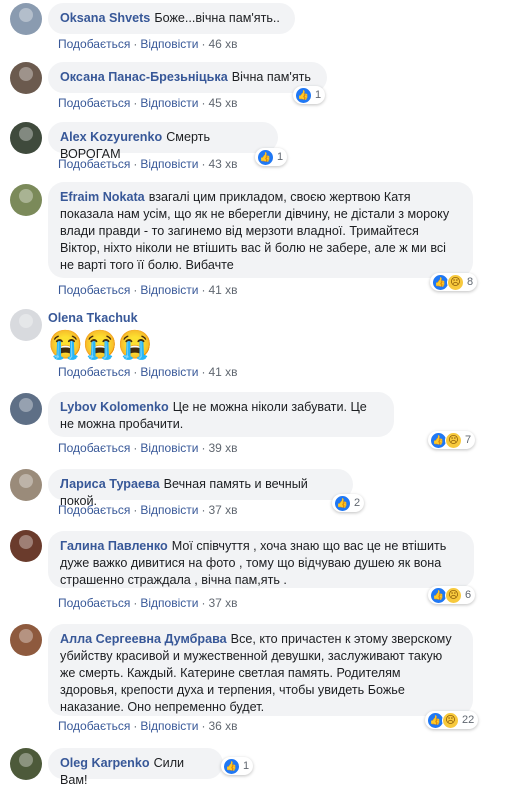  Describe the element at coordinates (452, 440) in the screenshot. I see `reaction-summary: 👍 ☹ 7` at that location.